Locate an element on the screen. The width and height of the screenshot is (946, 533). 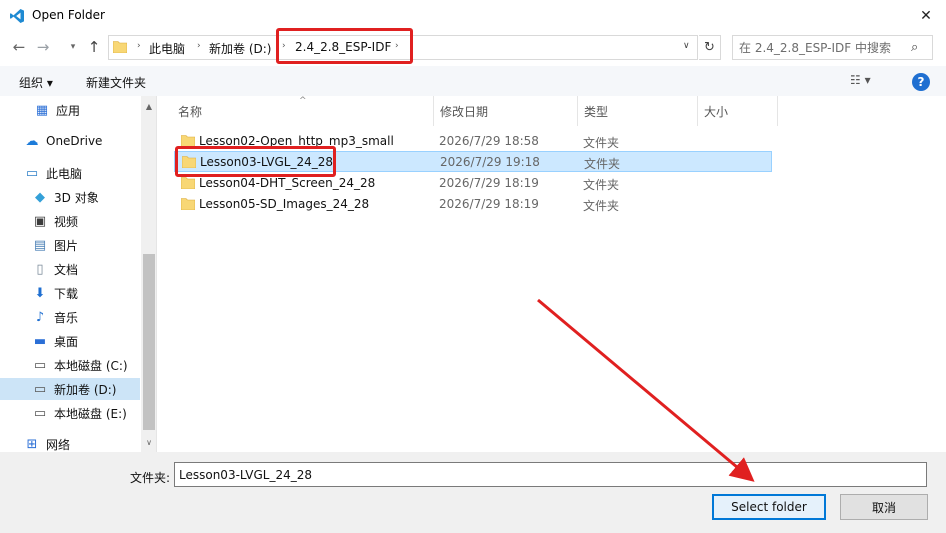
search-box: ⌕ is located at coordinates (832, 47).